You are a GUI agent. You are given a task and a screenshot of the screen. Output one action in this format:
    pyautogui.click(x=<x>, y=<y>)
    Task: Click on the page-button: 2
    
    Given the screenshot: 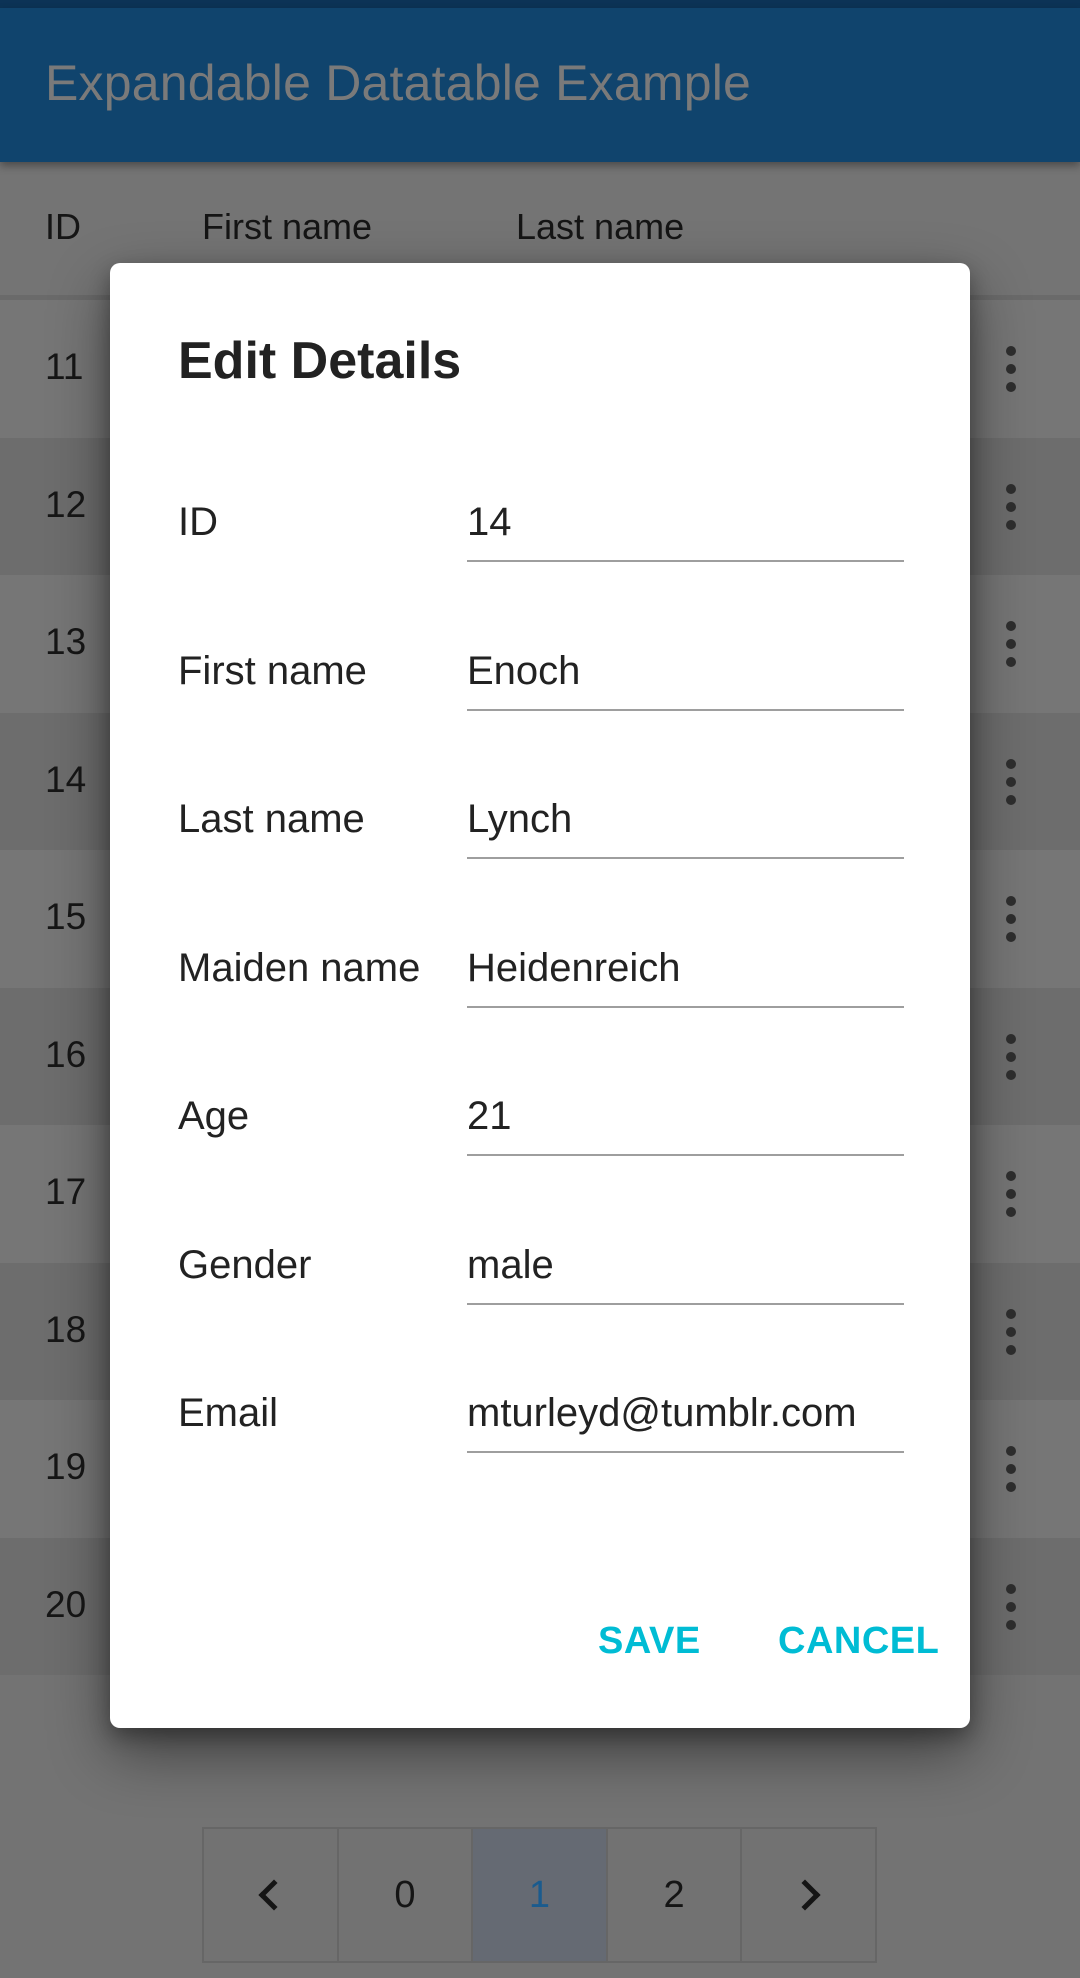 What is the action you would take?
    pyautogui.click(x=675, y=1895)
    